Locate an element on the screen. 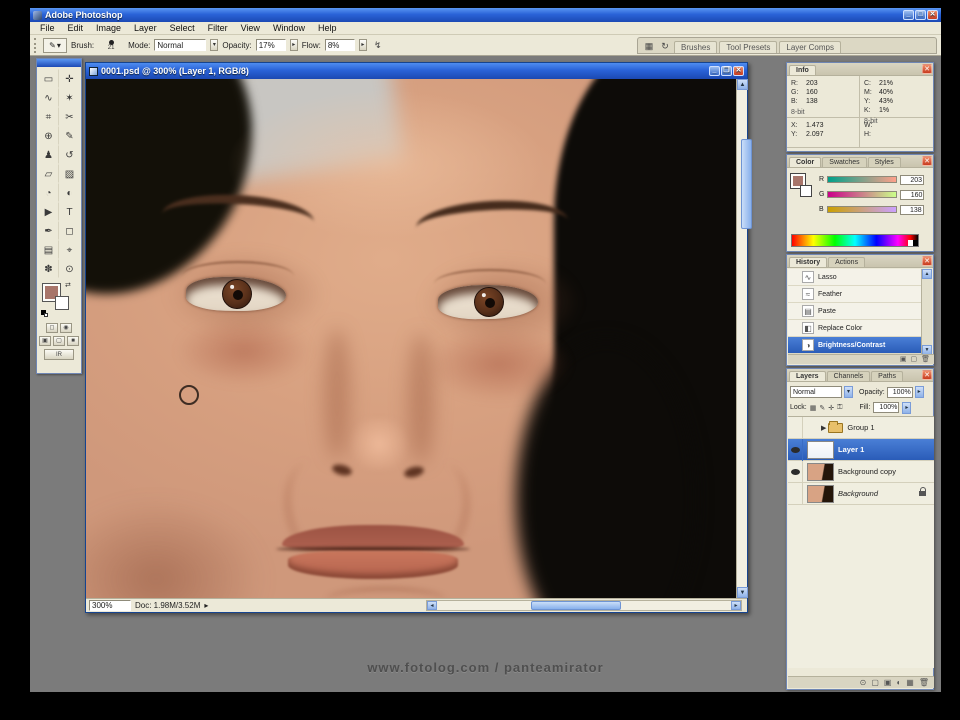 The width and height of the screenshot is (960, 720). history-scroll-up-icon: ▲ is located at coordinates (927, 274).